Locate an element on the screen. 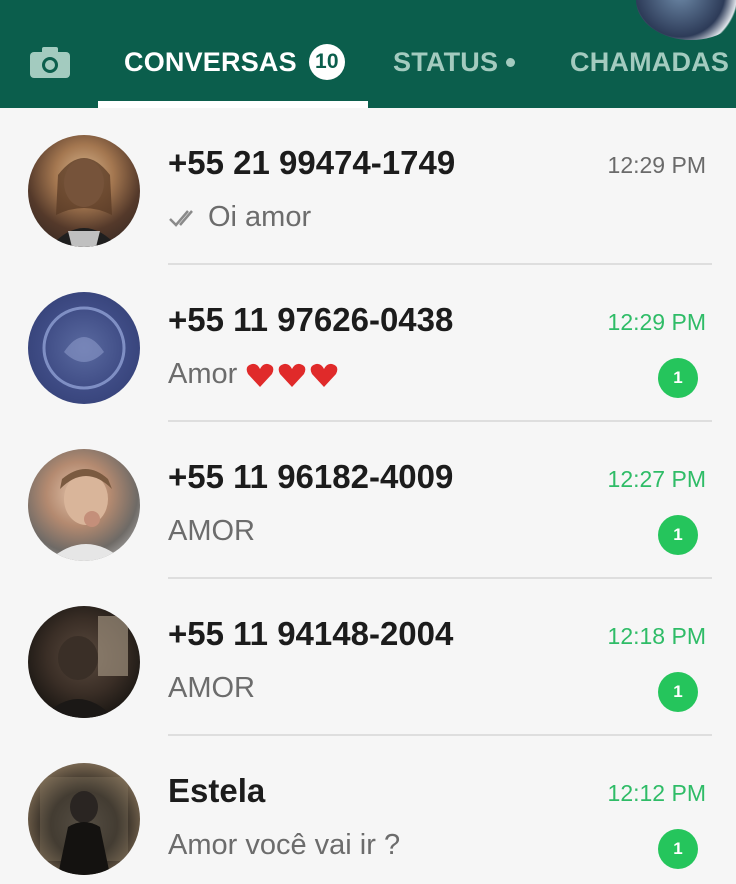 The height and width of the screenshot is (884, 736). chat-preview: Amor você vai ir ? is located at coordinates (284, 845).